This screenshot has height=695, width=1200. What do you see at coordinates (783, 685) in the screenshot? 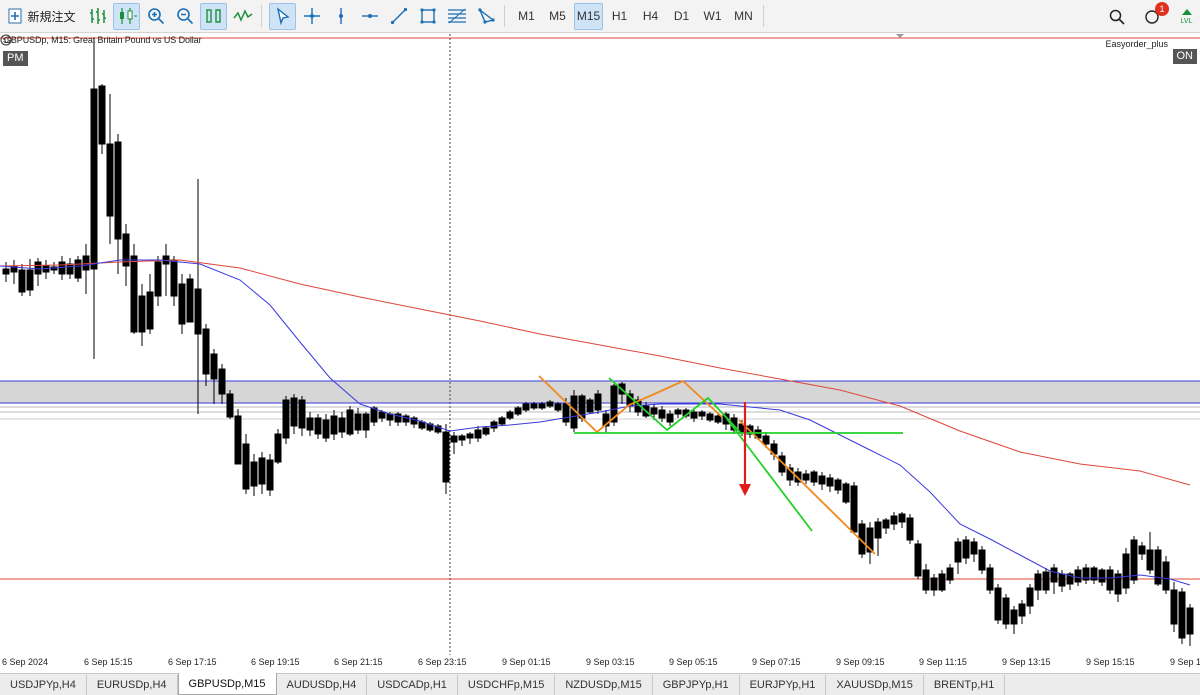
I see `symbol-tab: EURJPYp,H1` at bounding box center [783, 685].